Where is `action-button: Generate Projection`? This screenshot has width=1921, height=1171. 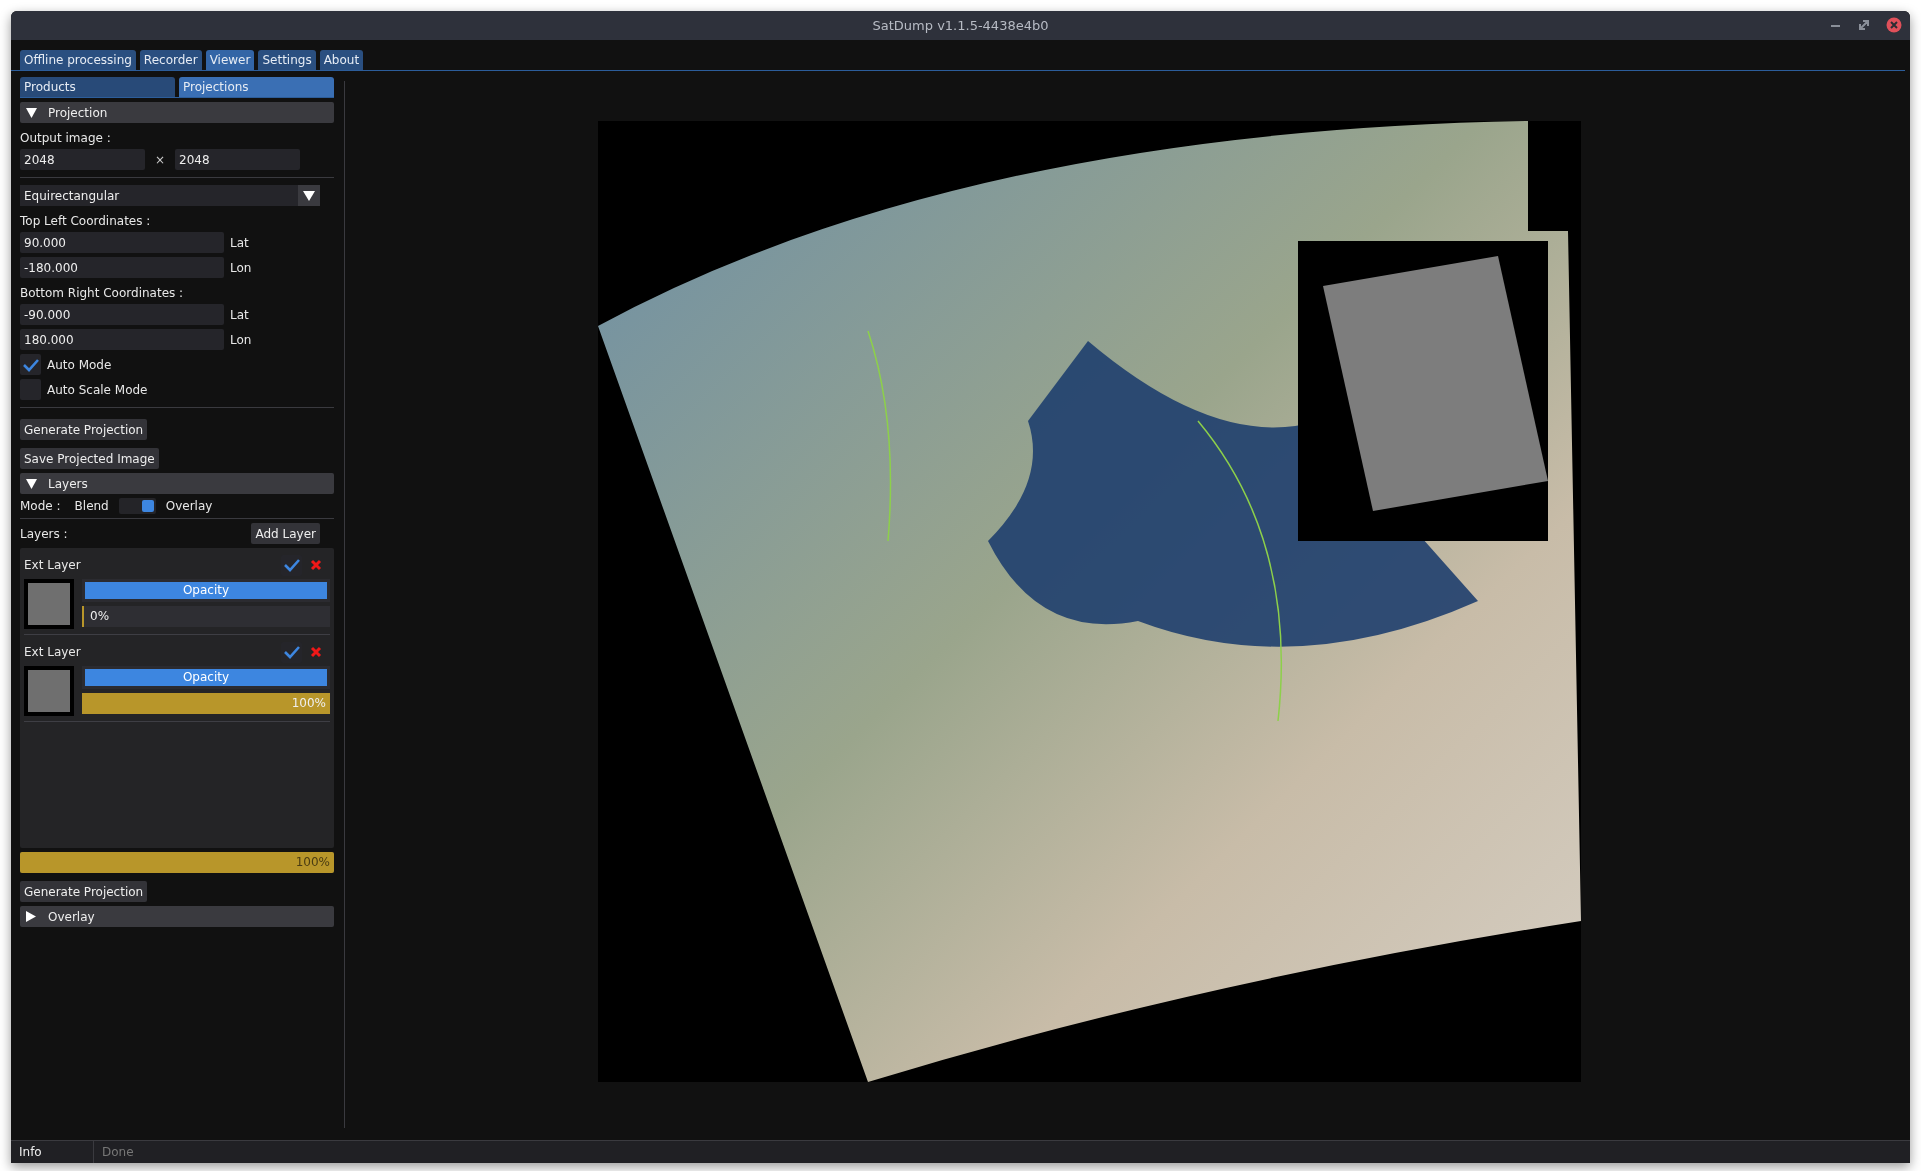 action-button: Generate Projection is located at coordinates (84, 429).